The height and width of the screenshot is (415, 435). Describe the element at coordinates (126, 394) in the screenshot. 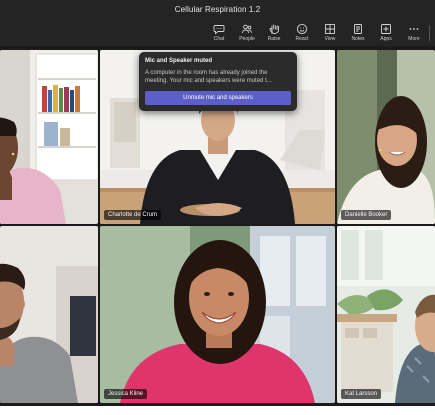

I see `participant-name: Jessica Kline` at that location.